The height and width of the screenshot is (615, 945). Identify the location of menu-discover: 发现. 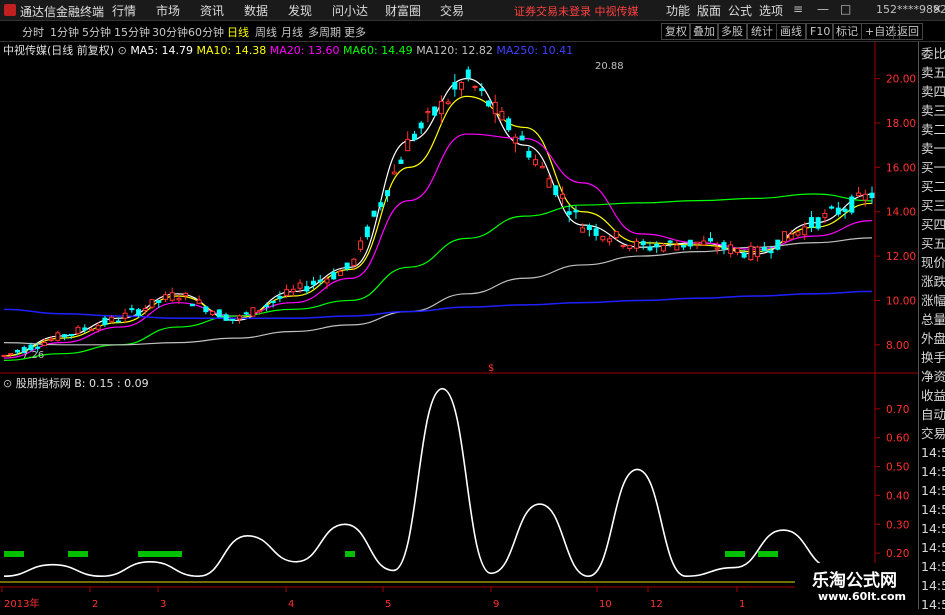
(300, 10).